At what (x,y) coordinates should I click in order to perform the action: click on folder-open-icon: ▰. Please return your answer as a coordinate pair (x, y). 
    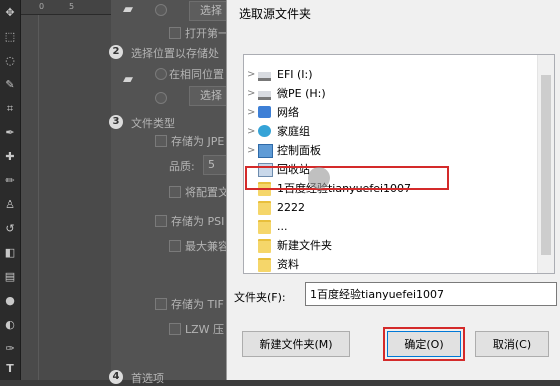
    Looking at the image, I should click on (128, 9).